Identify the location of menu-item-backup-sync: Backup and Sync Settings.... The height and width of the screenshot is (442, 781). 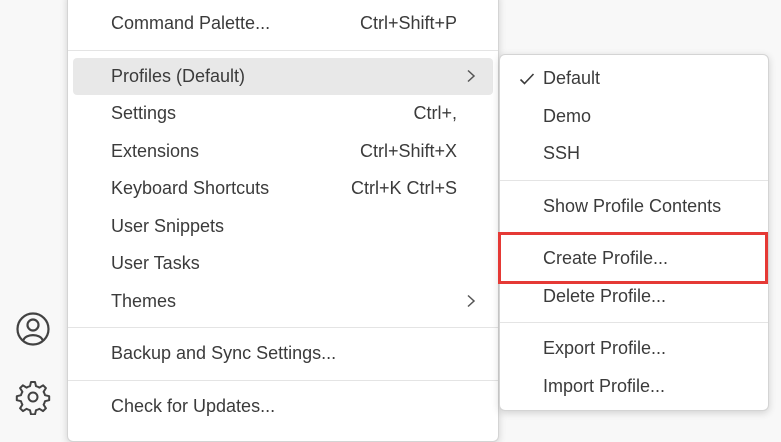
(283, 354).